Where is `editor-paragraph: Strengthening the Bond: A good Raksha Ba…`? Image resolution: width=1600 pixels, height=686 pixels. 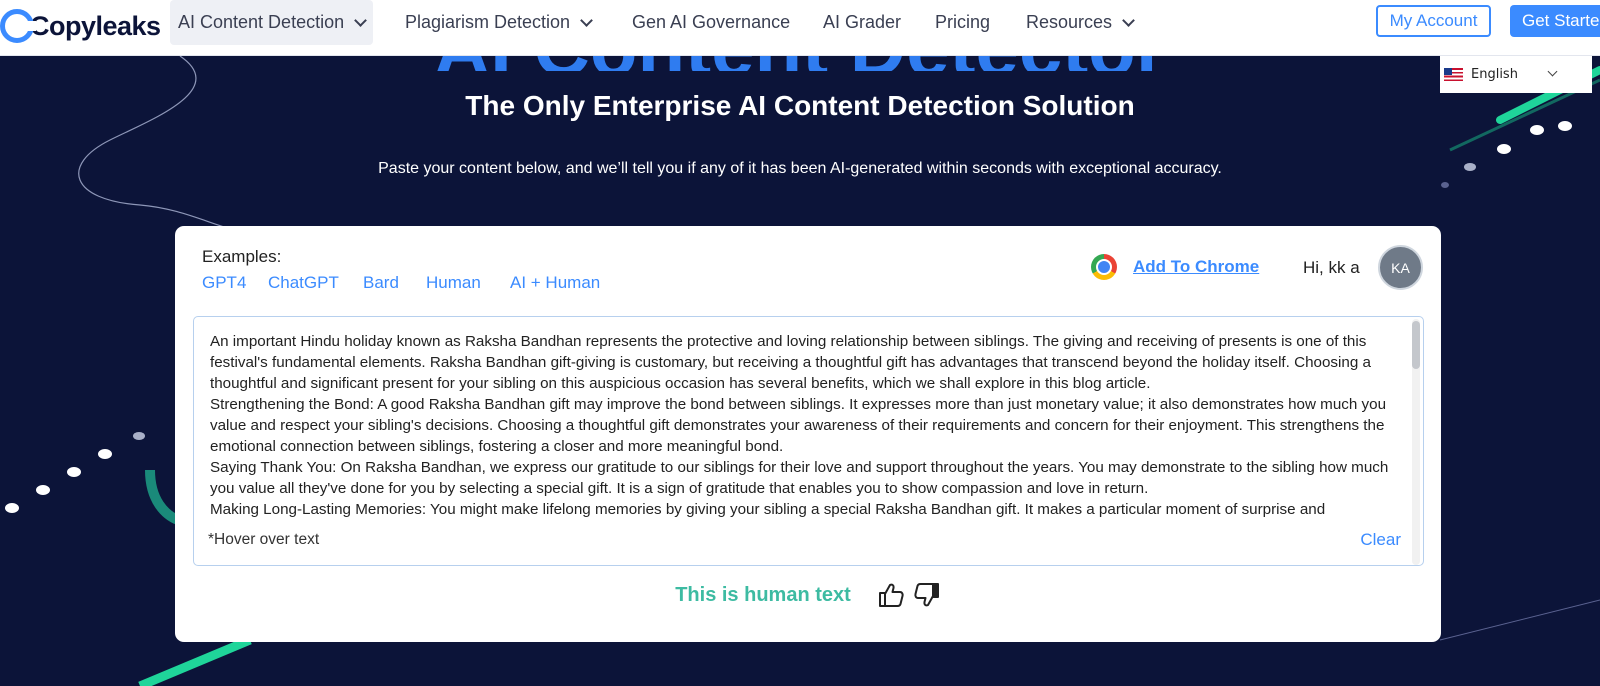
editor-paragraph: Strengthening the Bond: A good Raksha Ba… is located at coordinates (798, 425).